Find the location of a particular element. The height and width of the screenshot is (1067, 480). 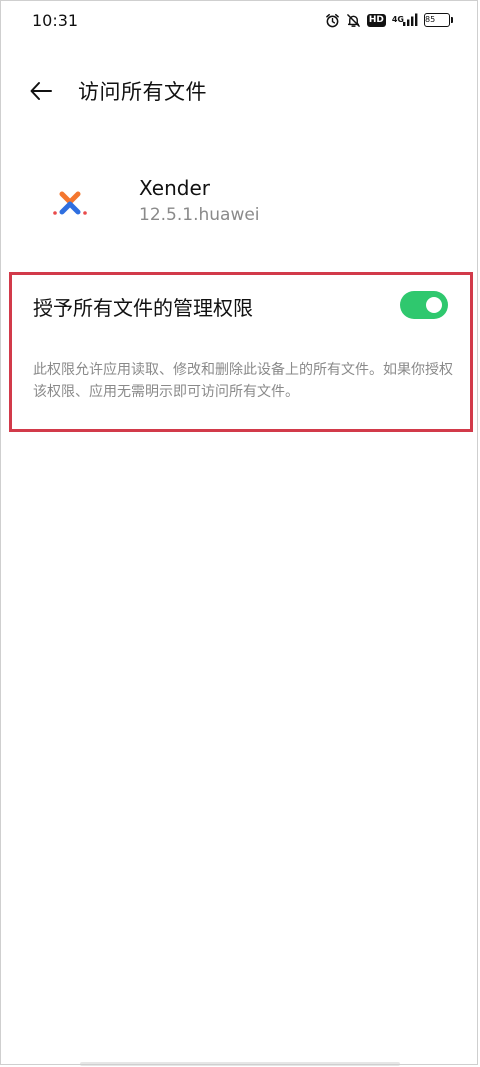

app-info: Xender 12.5.1.huawei is located at coordinates (240, 205).